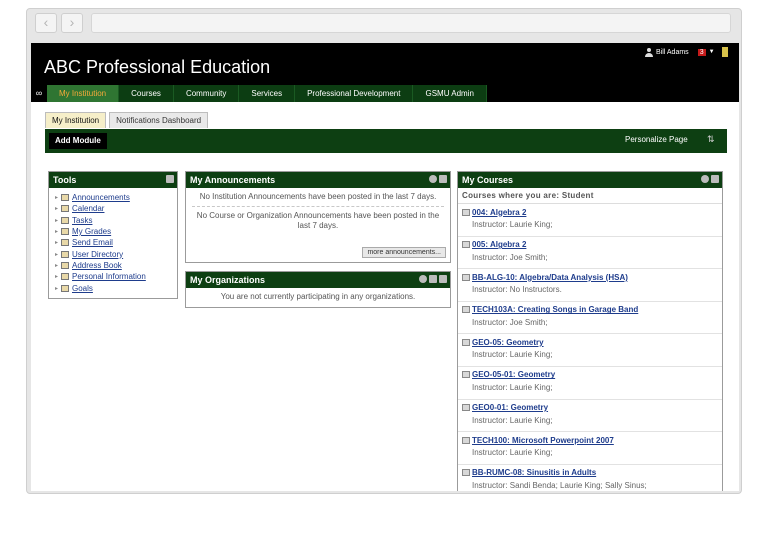 The width and height of the screenshot is (769, 534). Describe the element at coordinates (65, 180) in the screenshot. I see `module-title: Tools` at that location.